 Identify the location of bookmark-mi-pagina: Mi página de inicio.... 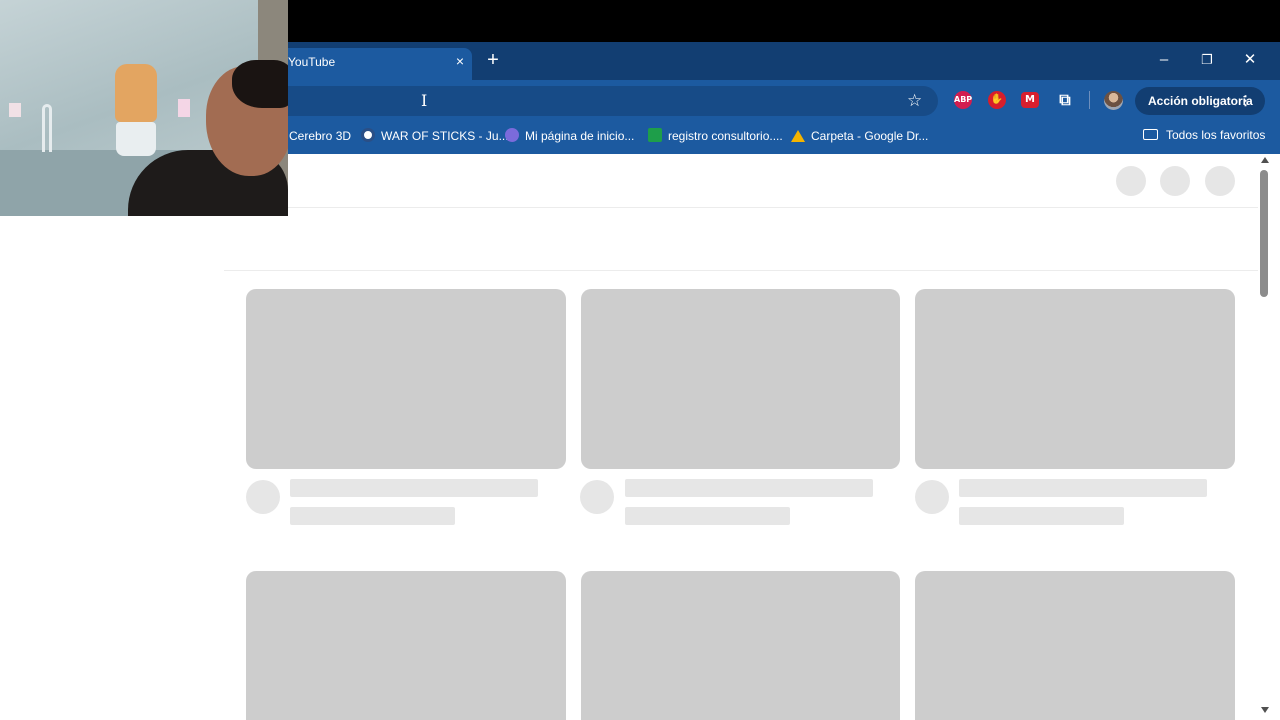
(569, 136).